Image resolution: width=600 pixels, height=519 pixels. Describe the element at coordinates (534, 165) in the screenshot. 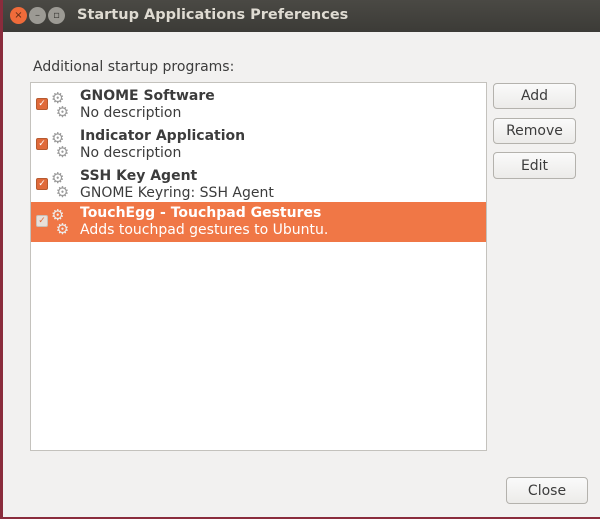

I see `edit-button: Edit` at that location.